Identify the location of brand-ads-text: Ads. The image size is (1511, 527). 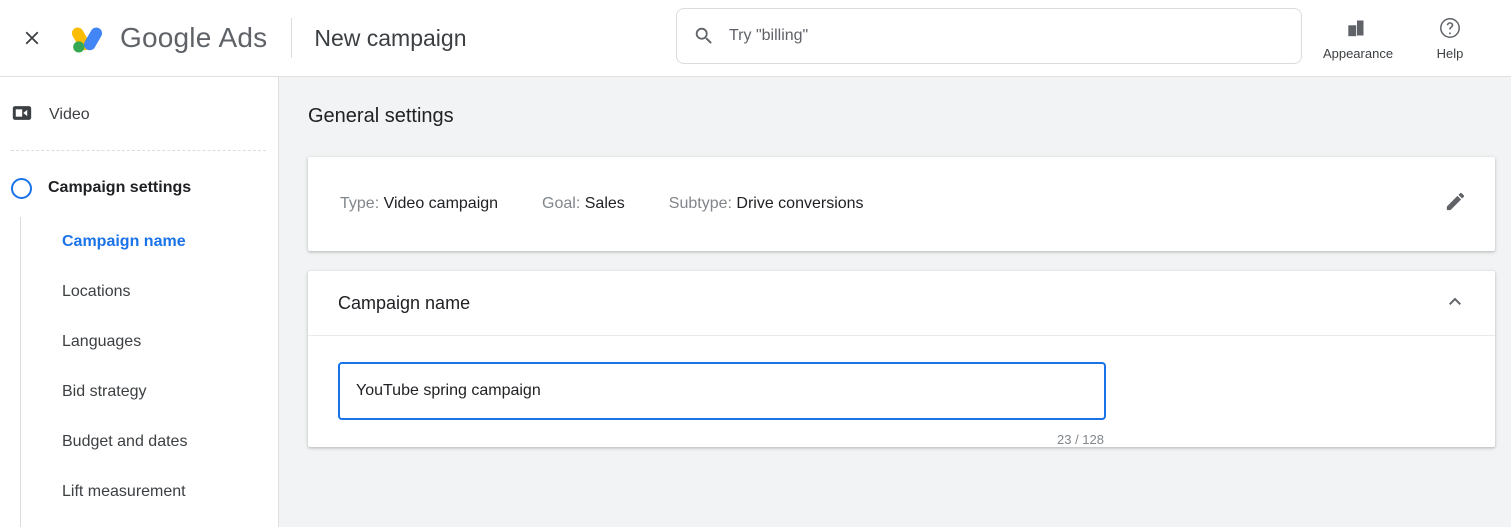
(243, 37).